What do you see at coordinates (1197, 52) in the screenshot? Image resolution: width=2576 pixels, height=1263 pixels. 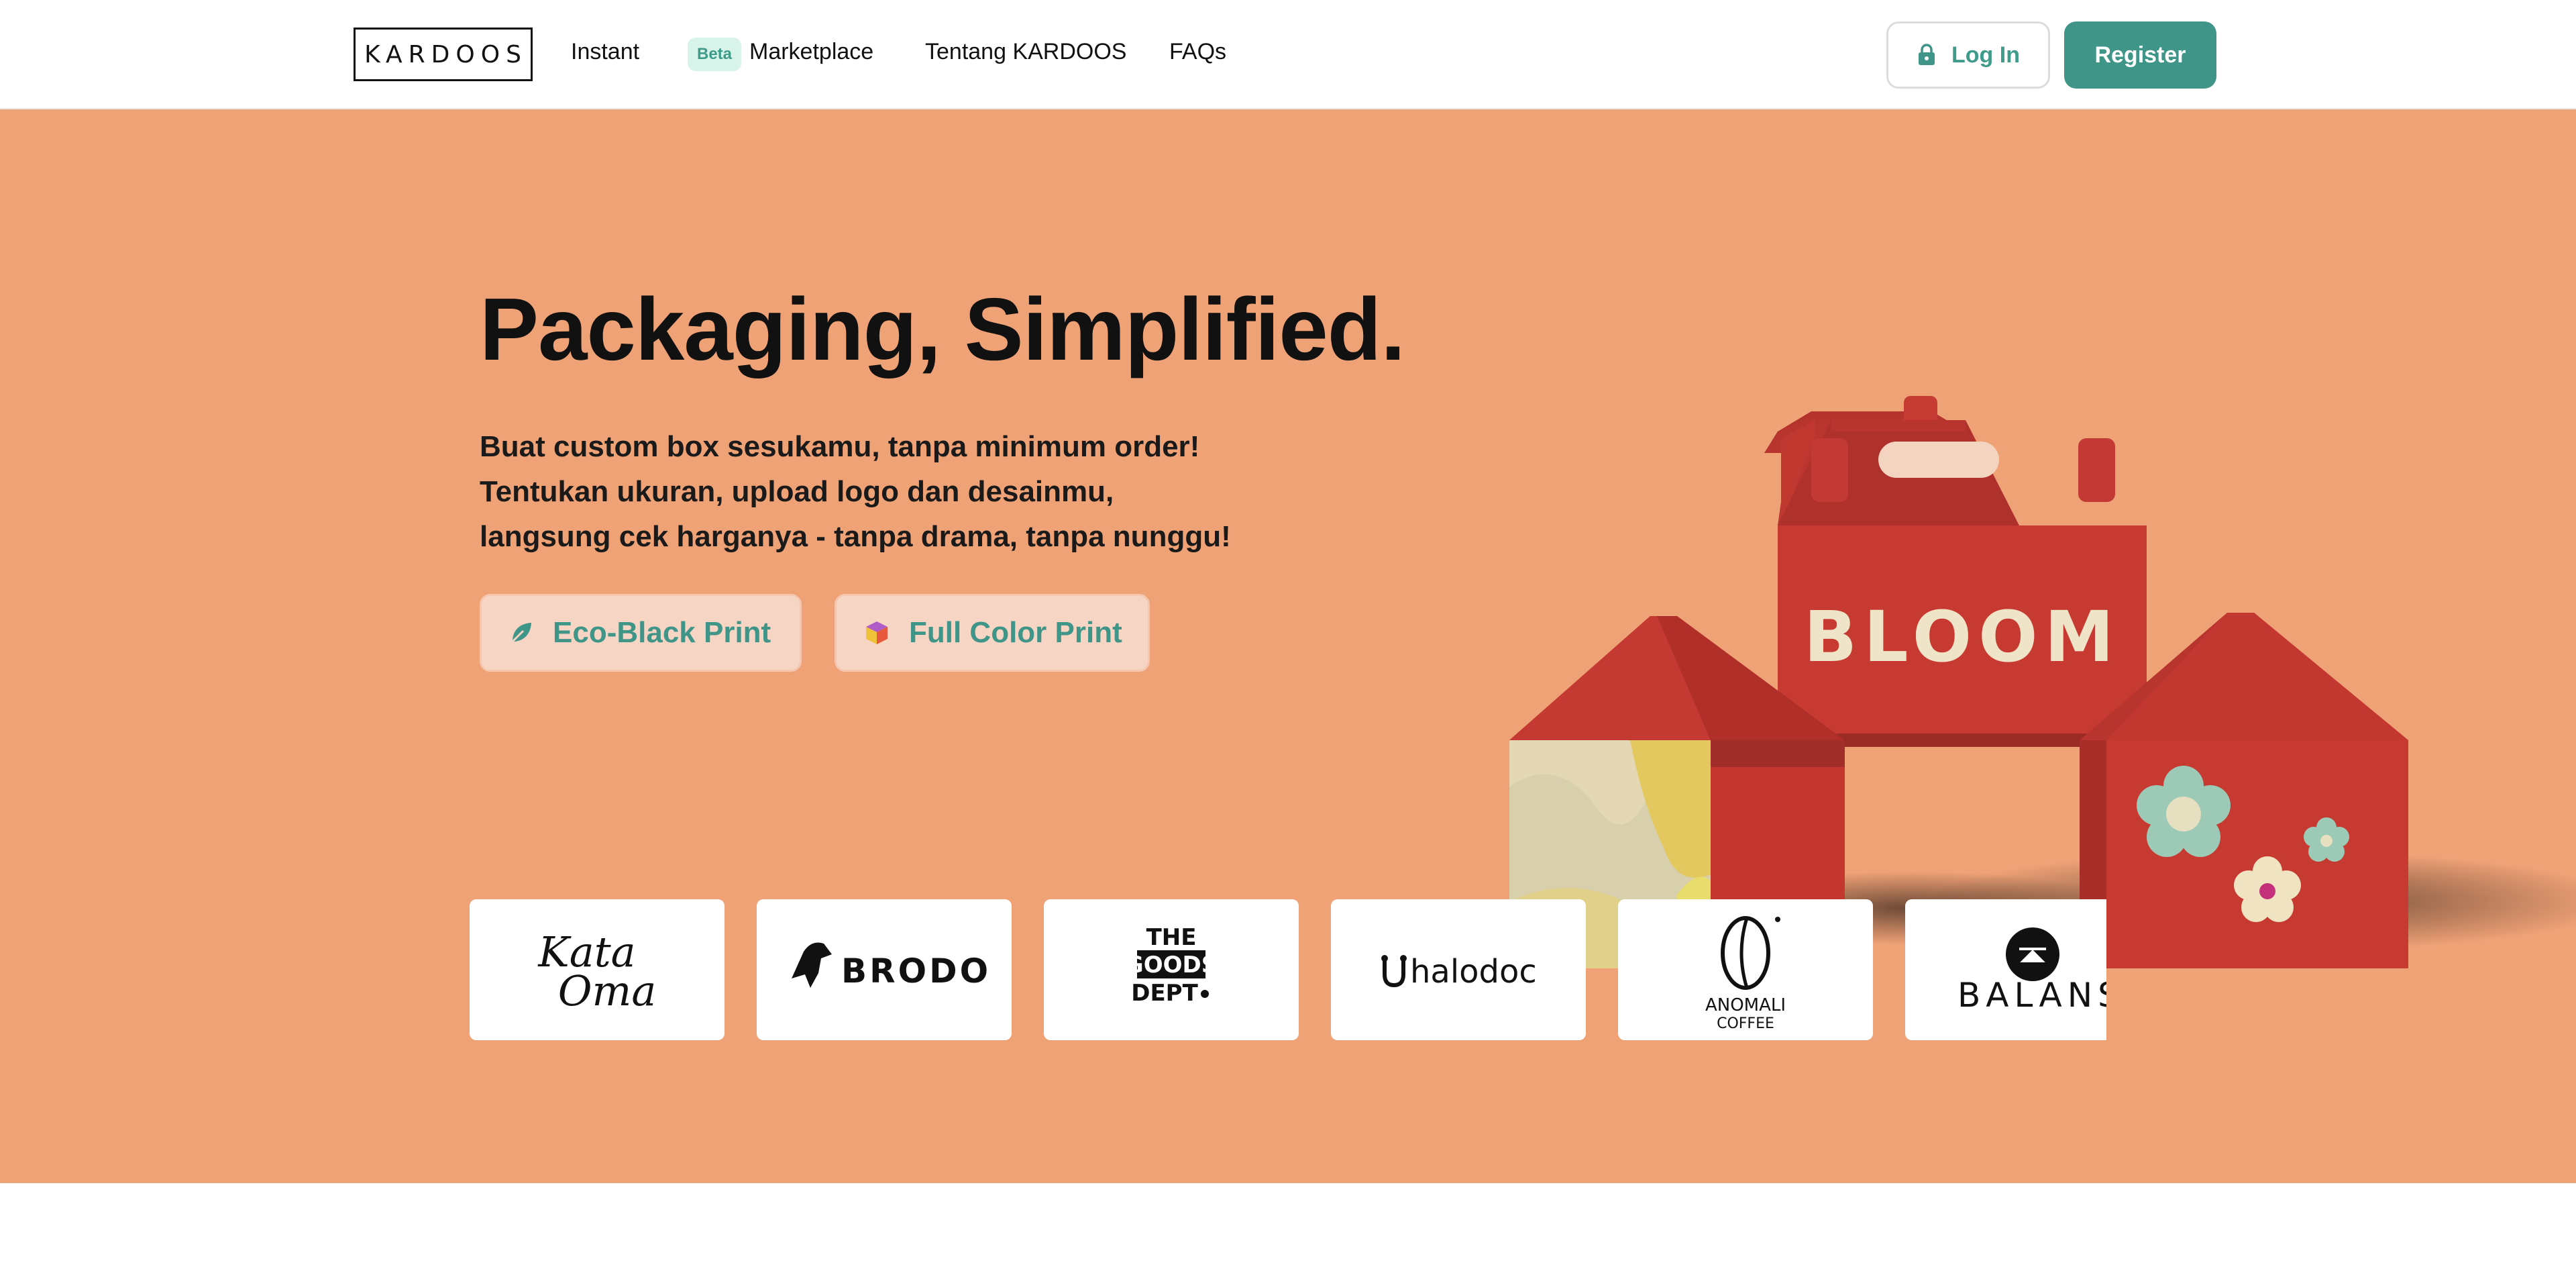 I see `nav-link-faqs: FAQs` at bounding box center [1197, 52].